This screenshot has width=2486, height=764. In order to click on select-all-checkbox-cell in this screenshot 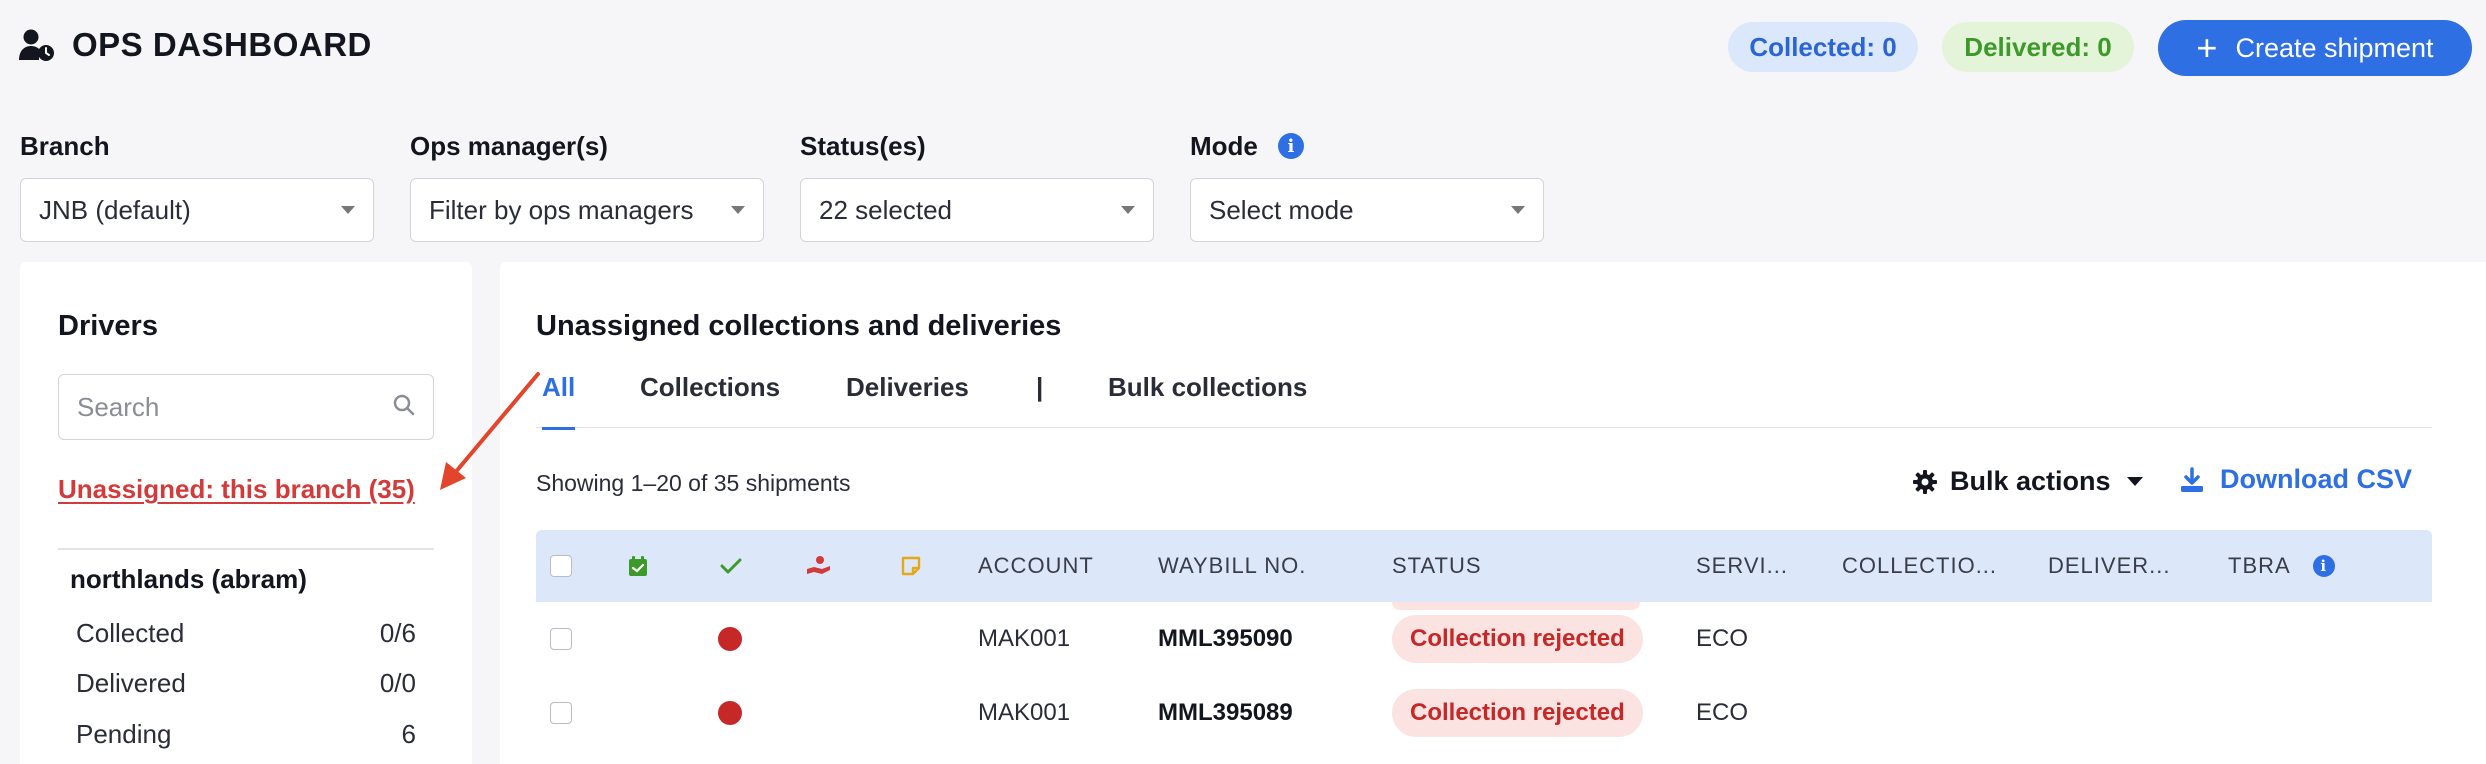, I will do `click(561, 566)`.